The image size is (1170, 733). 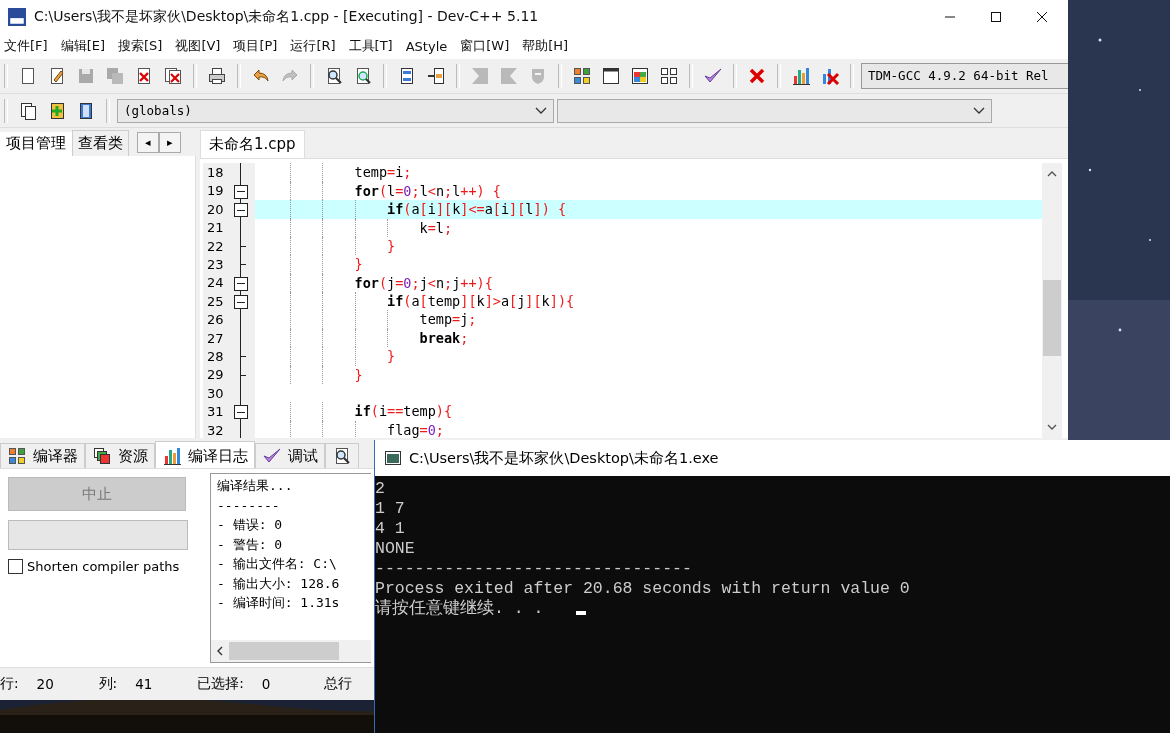 What do you see at coordinates (215, 246) in the screenshot?
I see `line-number: 22` at bounding box center [215, 246].